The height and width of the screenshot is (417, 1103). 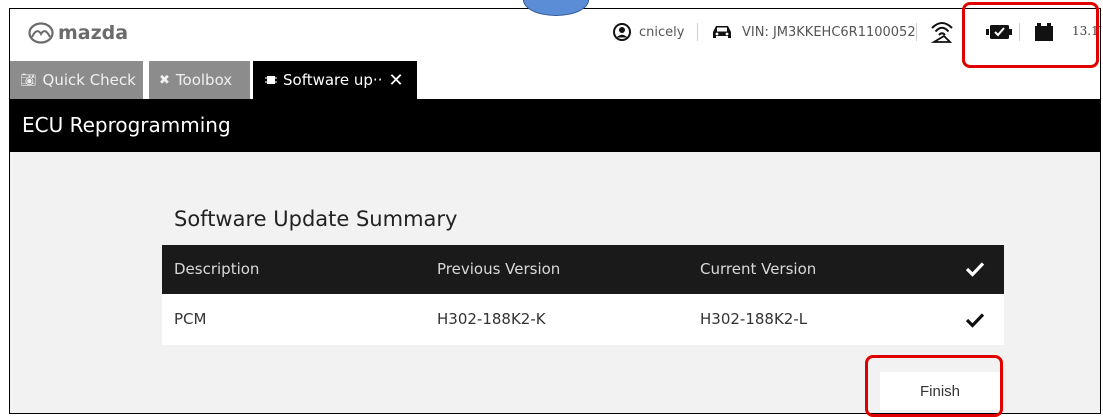 I want to click on close-icon: ✕, so click(x=395, y=80).